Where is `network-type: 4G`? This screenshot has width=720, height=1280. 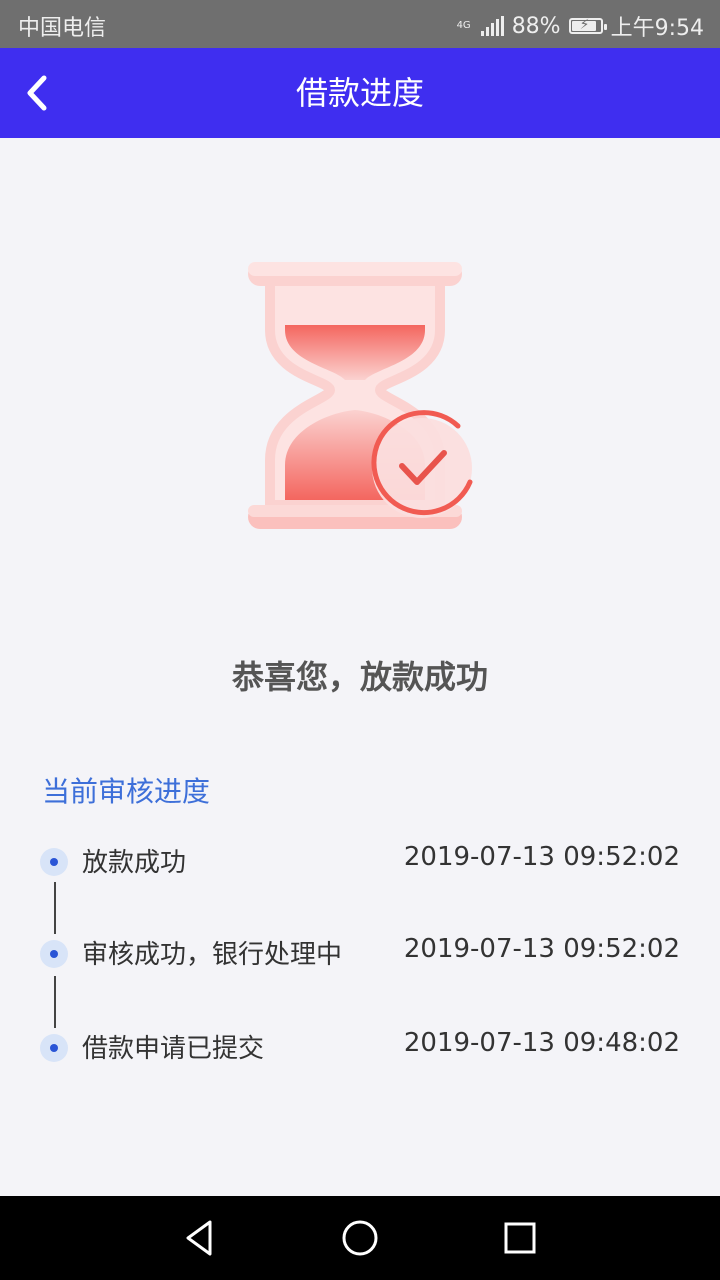
network-type: 4G is located at coordinates (463, 25).